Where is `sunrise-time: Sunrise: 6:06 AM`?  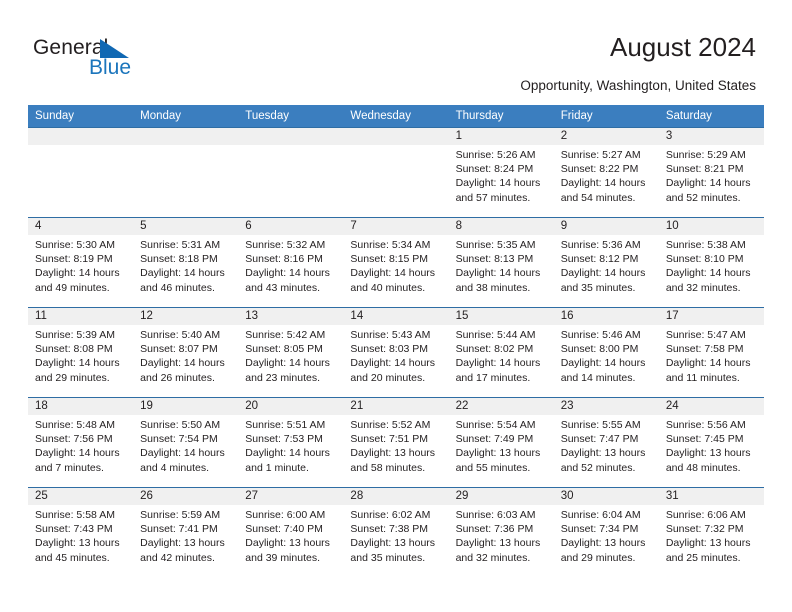 sunrise-time: Sunrise: 6:06 AM is located at coordinates (705, 515).